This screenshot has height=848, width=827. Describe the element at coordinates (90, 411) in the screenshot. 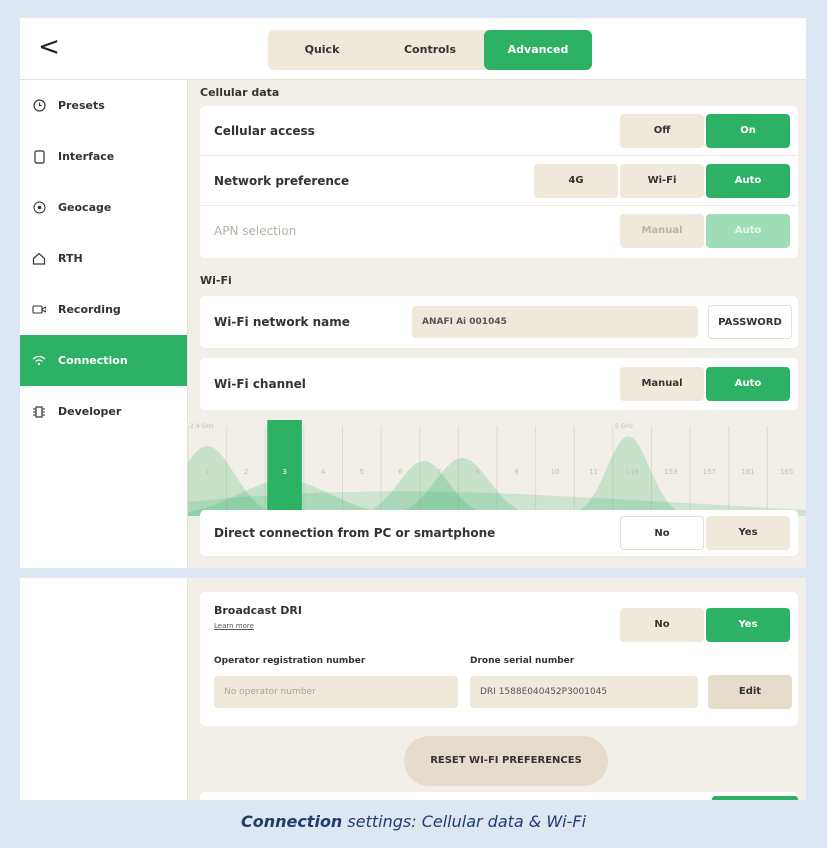

I see `sidebar-item-label: Developer` at that location.